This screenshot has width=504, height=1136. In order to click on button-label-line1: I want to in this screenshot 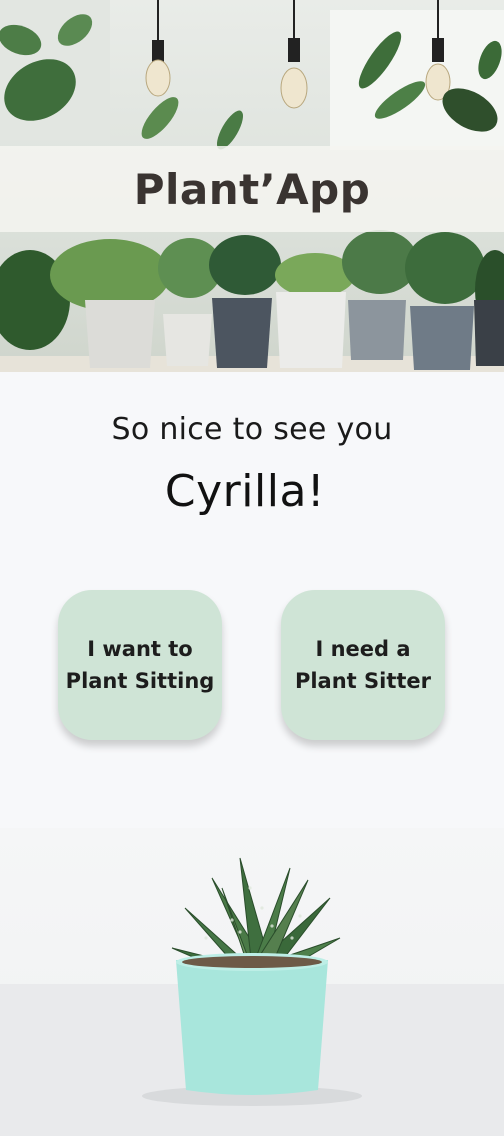, I will do `click(140, 649)`.